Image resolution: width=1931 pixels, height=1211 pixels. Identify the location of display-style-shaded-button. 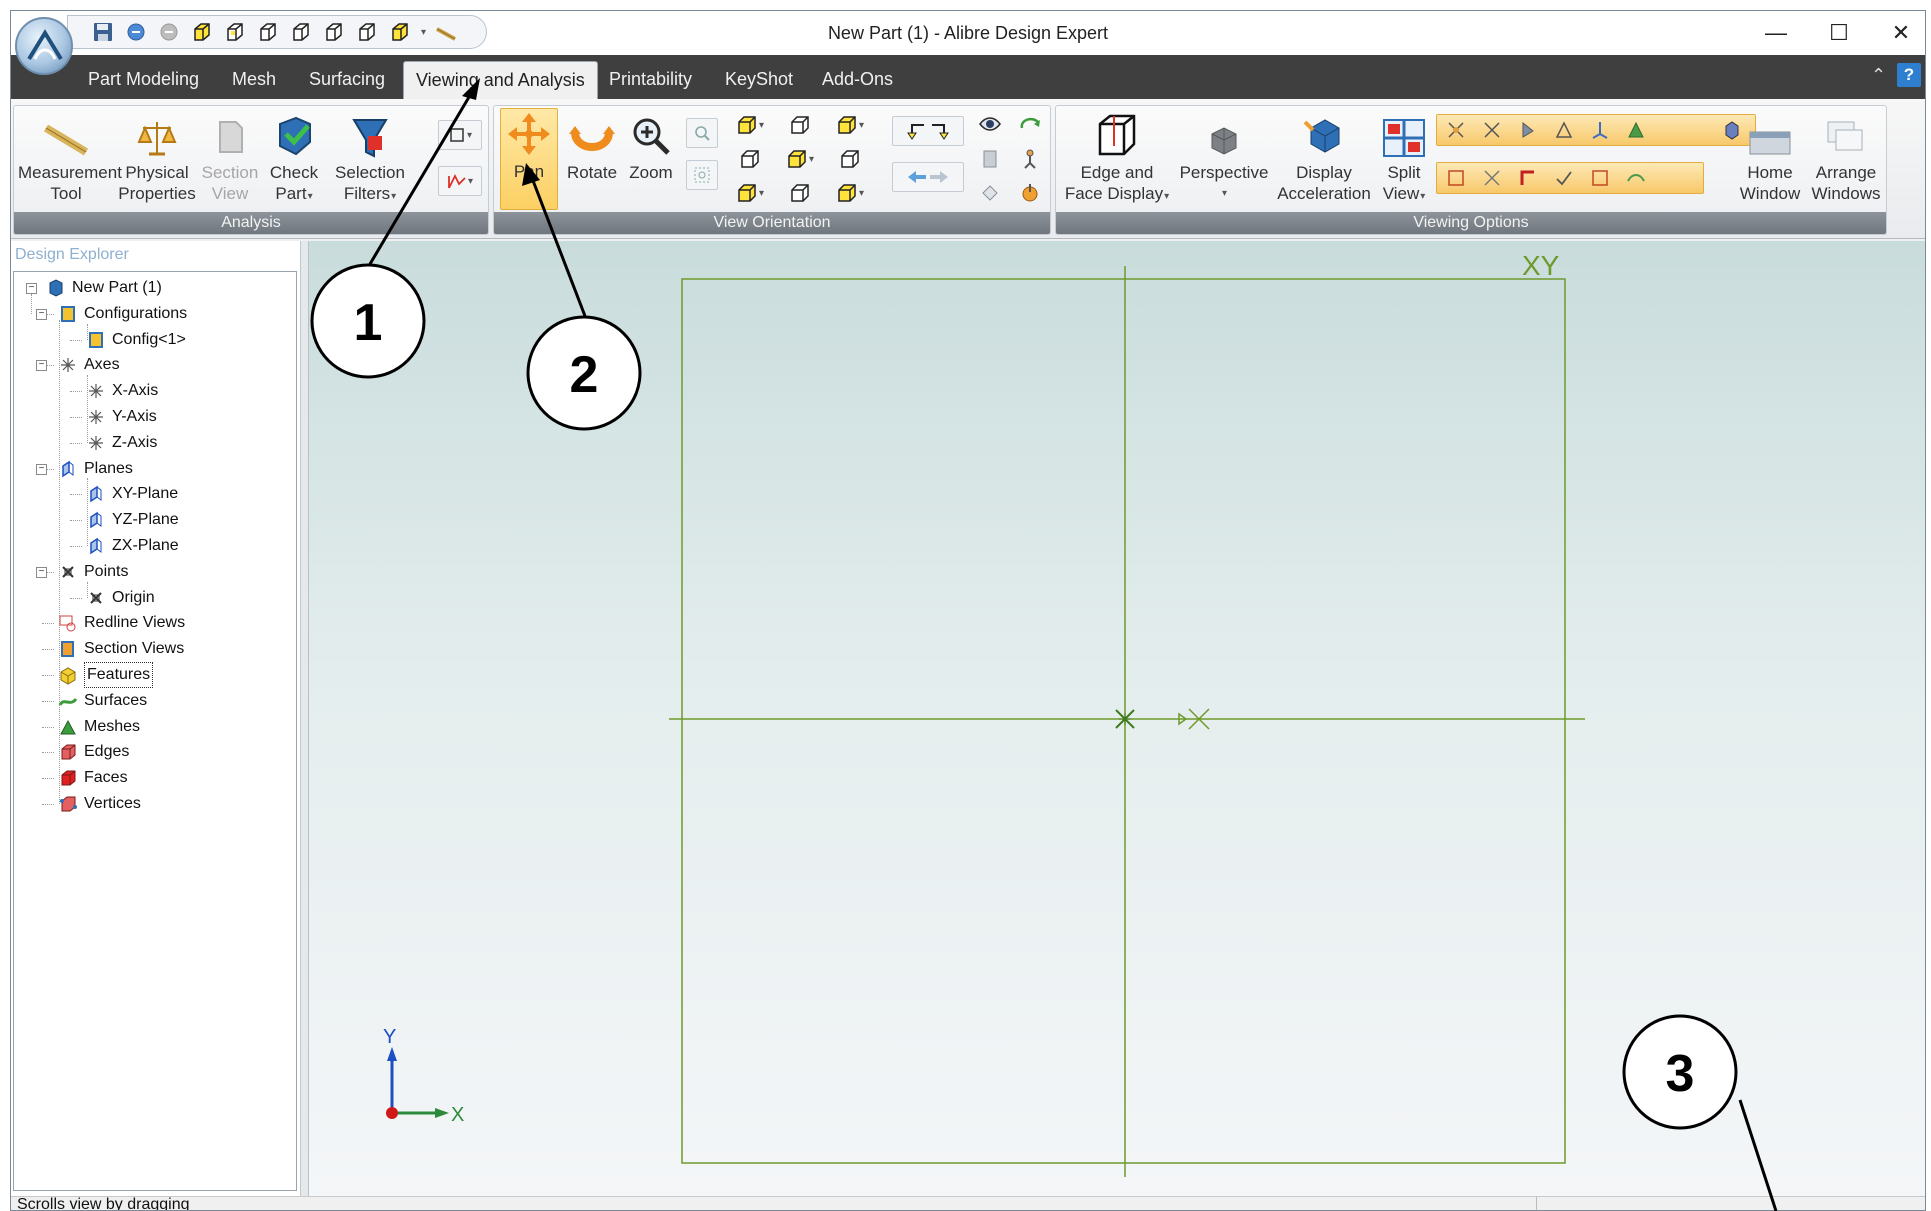
(1528, 130).